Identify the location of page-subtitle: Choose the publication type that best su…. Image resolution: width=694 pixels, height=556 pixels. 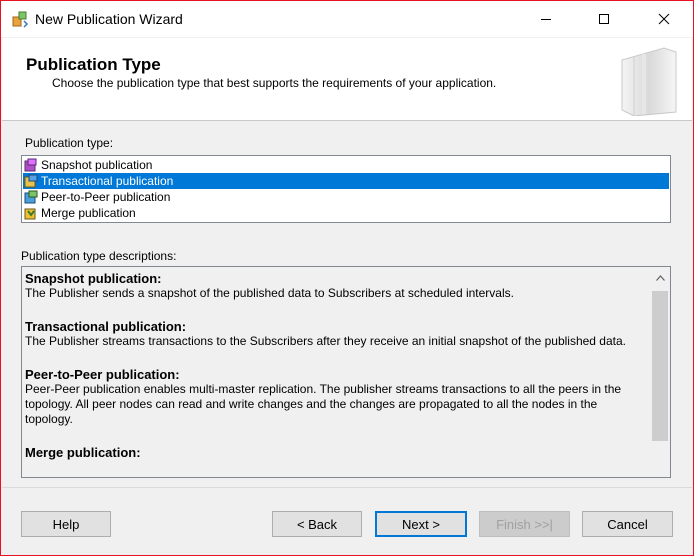
(274, 83).